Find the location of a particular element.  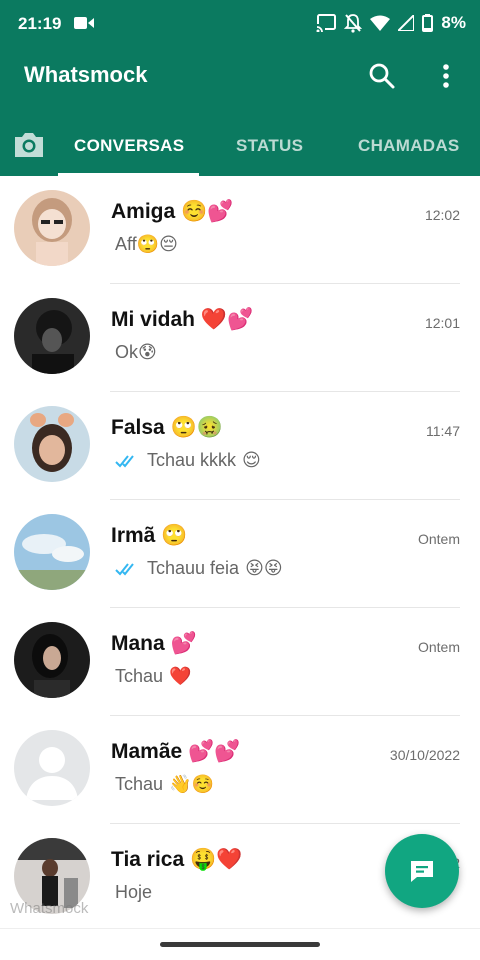

message-emoji: ❤️ is located at coordinates (180, 676).